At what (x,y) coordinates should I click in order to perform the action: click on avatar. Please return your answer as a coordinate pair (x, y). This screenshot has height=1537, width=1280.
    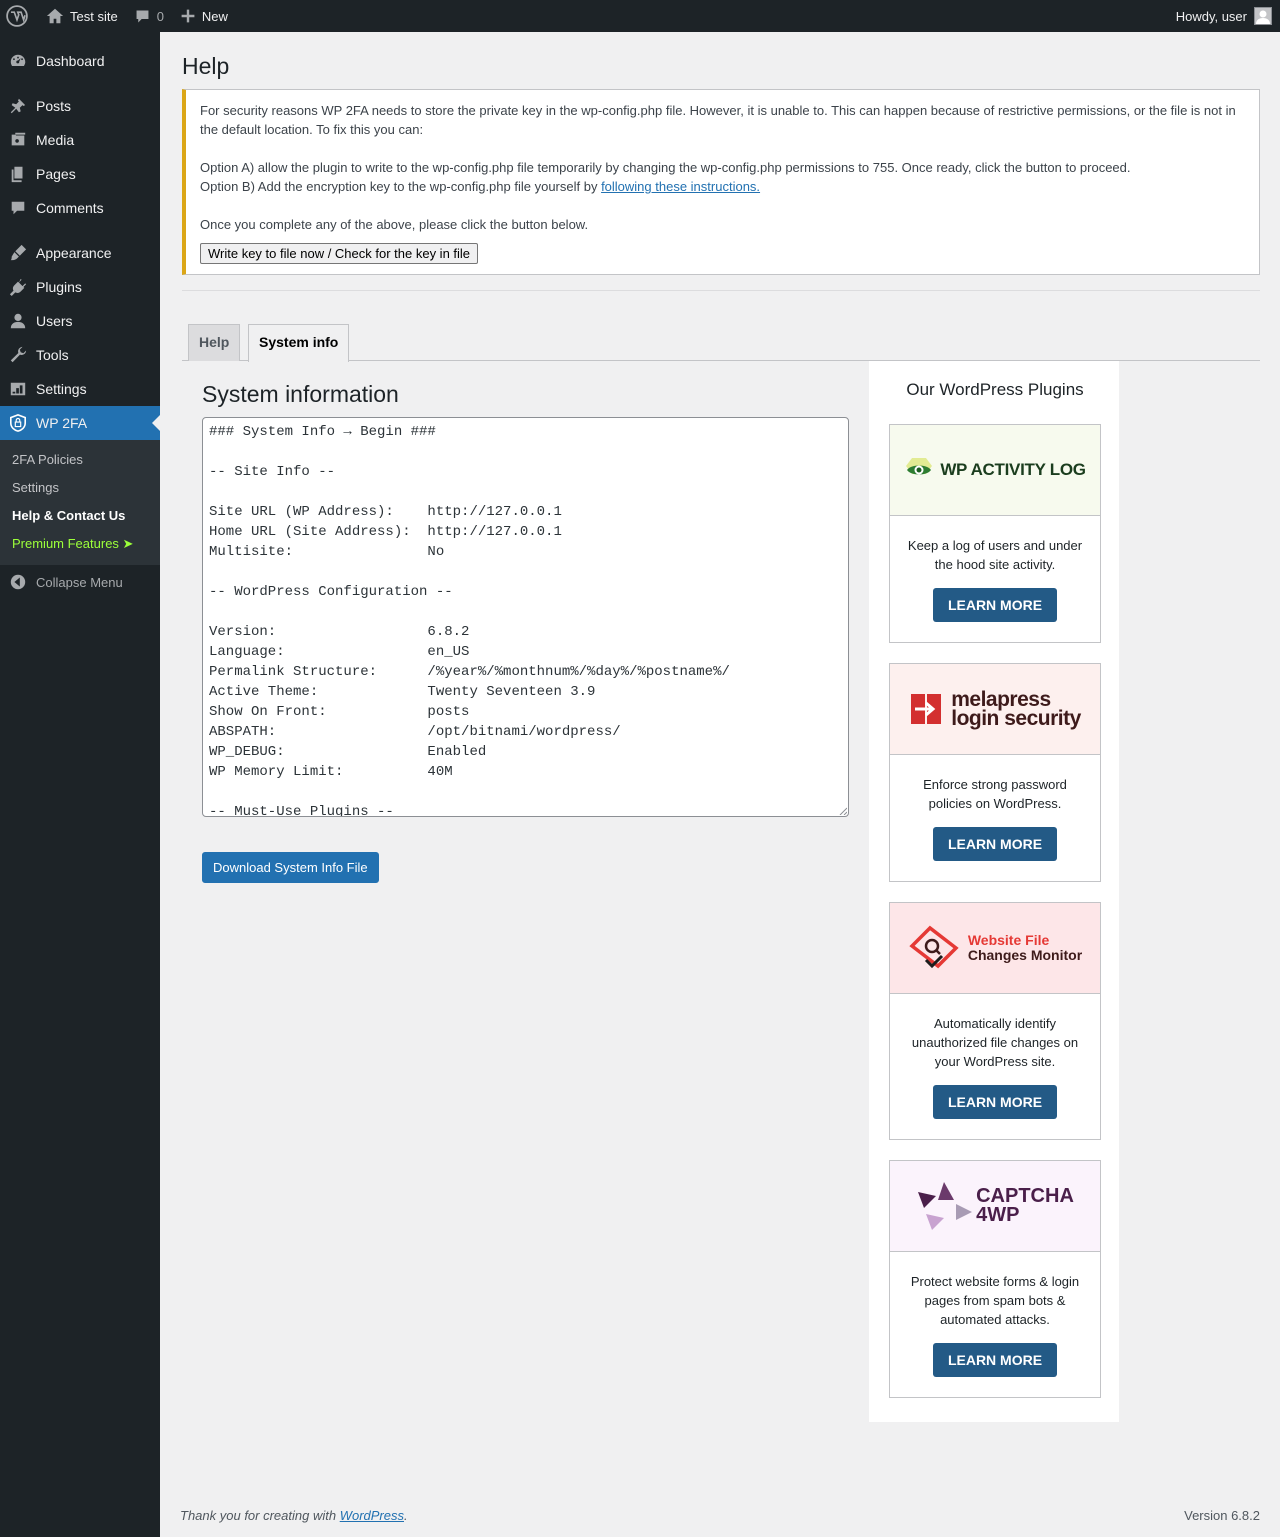
    Looking at the image, I should click on (1263, 16).